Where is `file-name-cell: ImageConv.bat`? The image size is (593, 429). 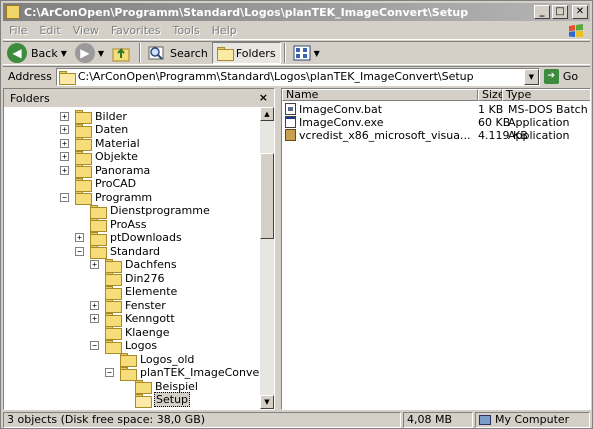 file-name-cell: ImageConv.bat is located at coordinates (380, 109).